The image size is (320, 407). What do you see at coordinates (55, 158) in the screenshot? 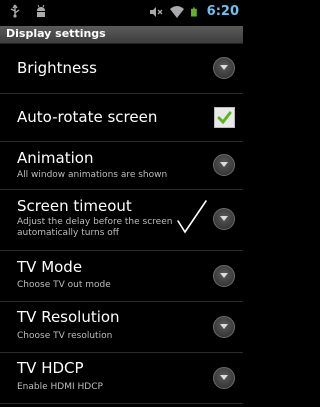
I see `setting-title: Animation` at bounding box center [55, 158].